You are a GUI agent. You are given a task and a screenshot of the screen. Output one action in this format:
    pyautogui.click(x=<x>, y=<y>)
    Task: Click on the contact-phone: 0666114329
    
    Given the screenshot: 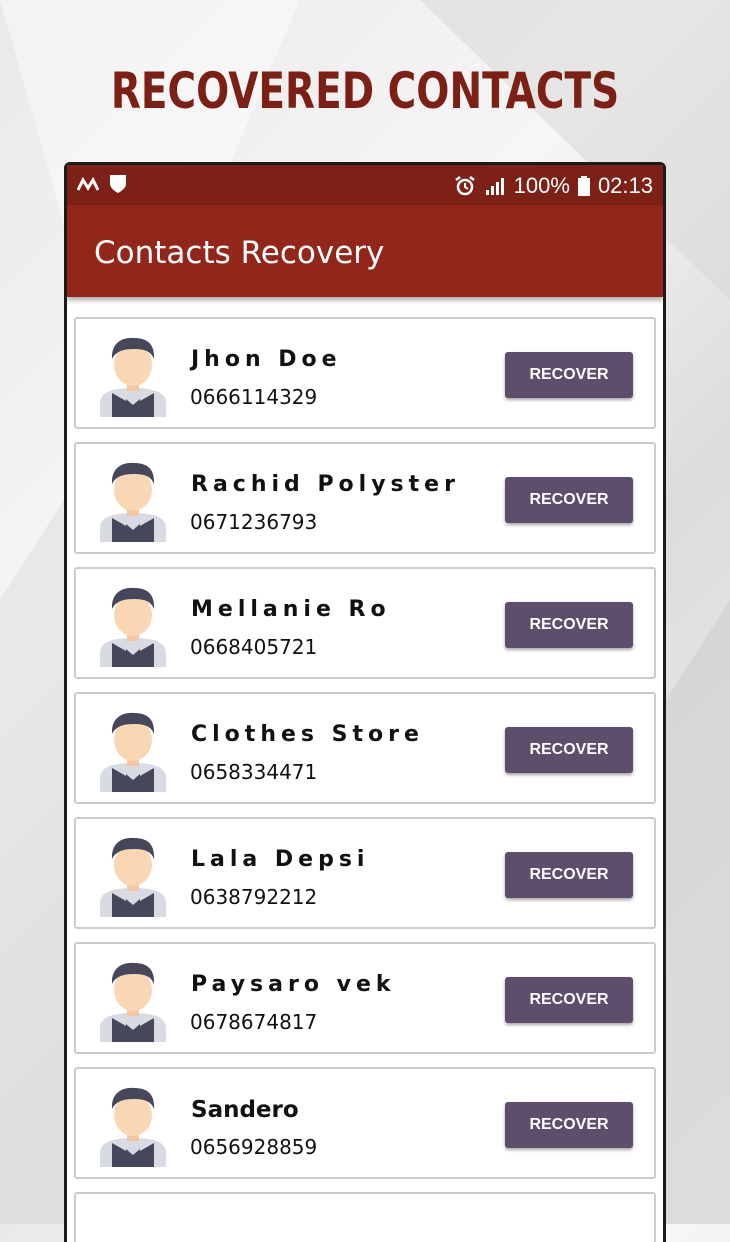 What is the action you would take?
    pyautogui.click(x=254, y=397)
    